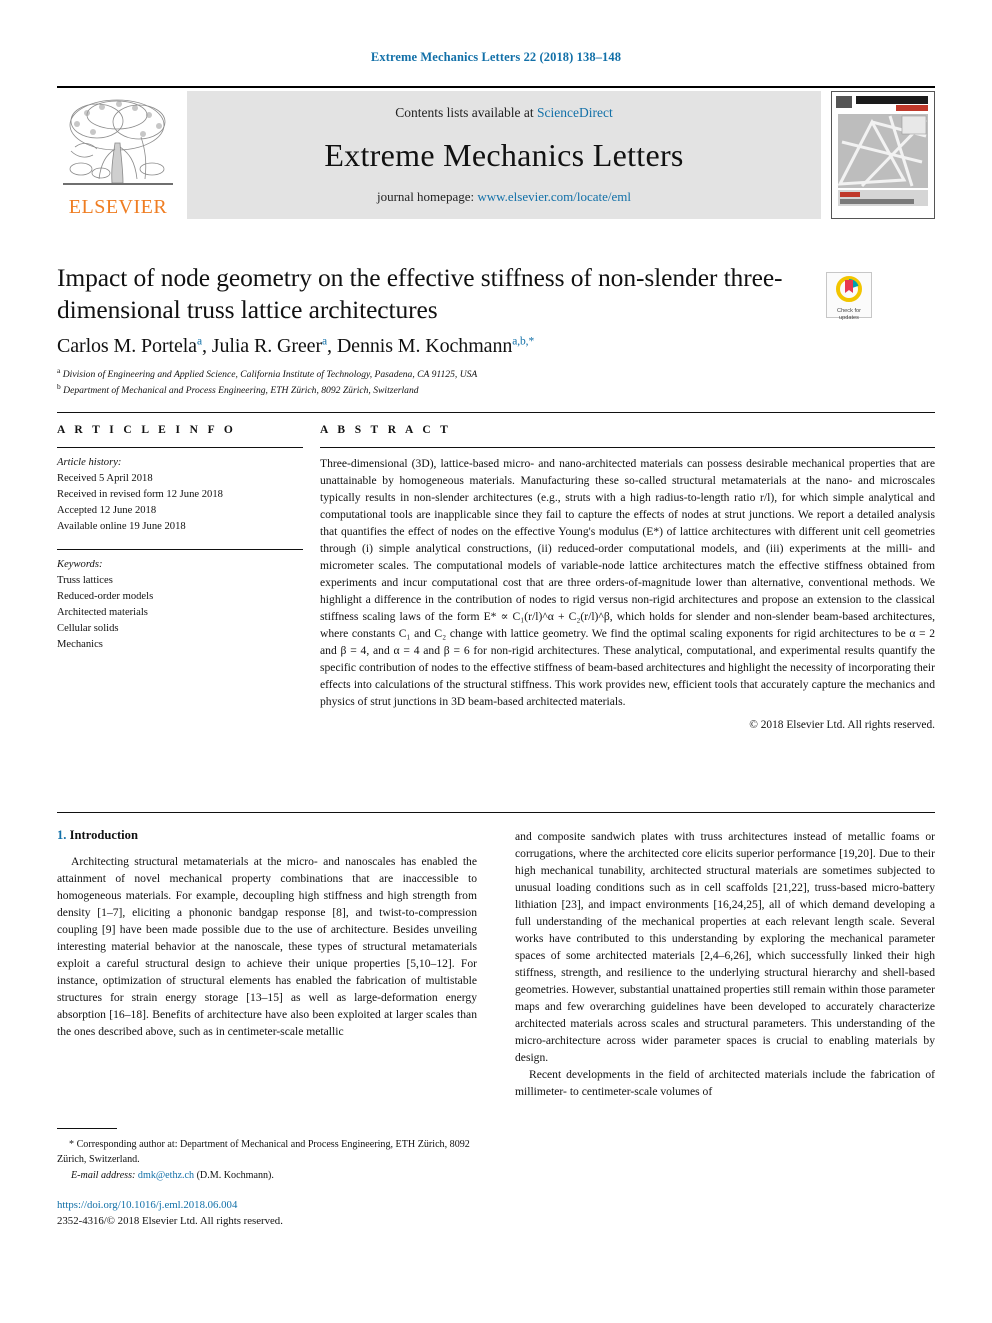 This screenshot has width=992, height=1323. What do you see at coordinates (105, 597) in the screenshot?
I see `keyword-1: Reduced-order models` at bounding box center [105, 597].